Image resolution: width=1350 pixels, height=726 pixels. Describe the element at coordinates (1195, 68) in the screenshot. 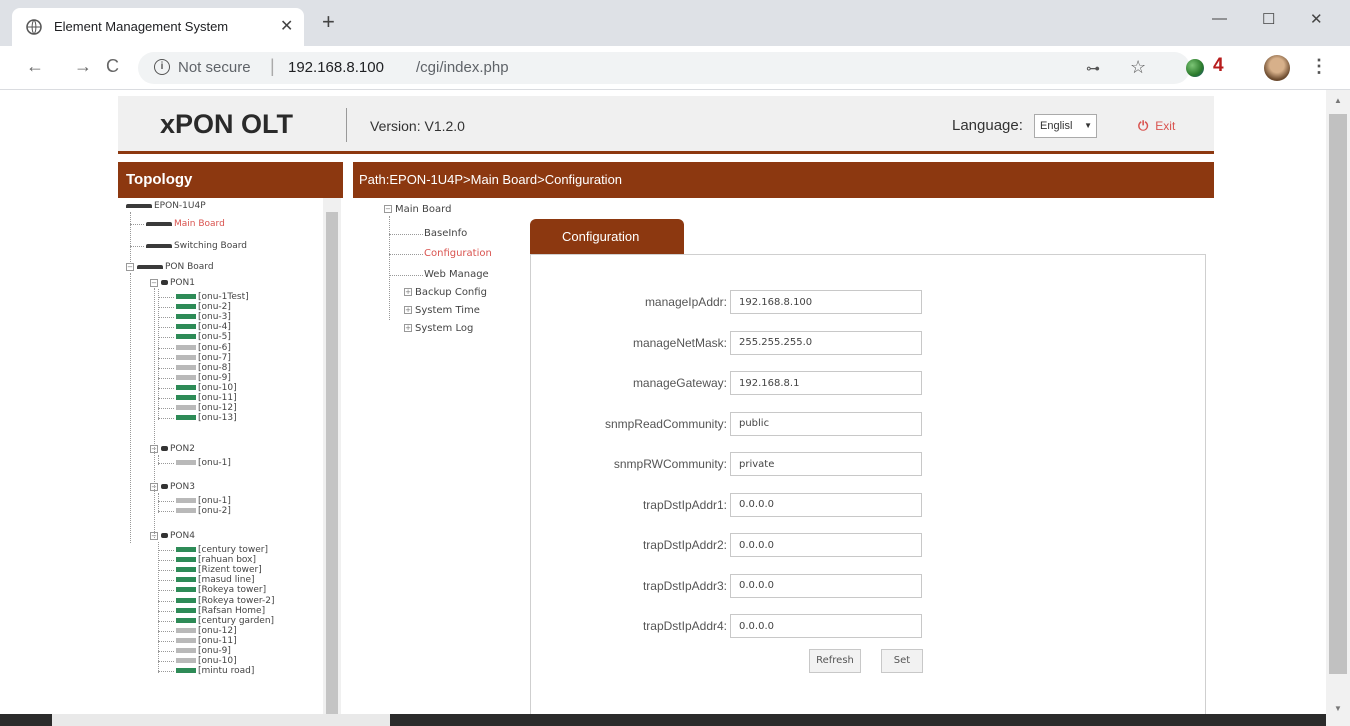

I see `extension-globe-icon` at that location.